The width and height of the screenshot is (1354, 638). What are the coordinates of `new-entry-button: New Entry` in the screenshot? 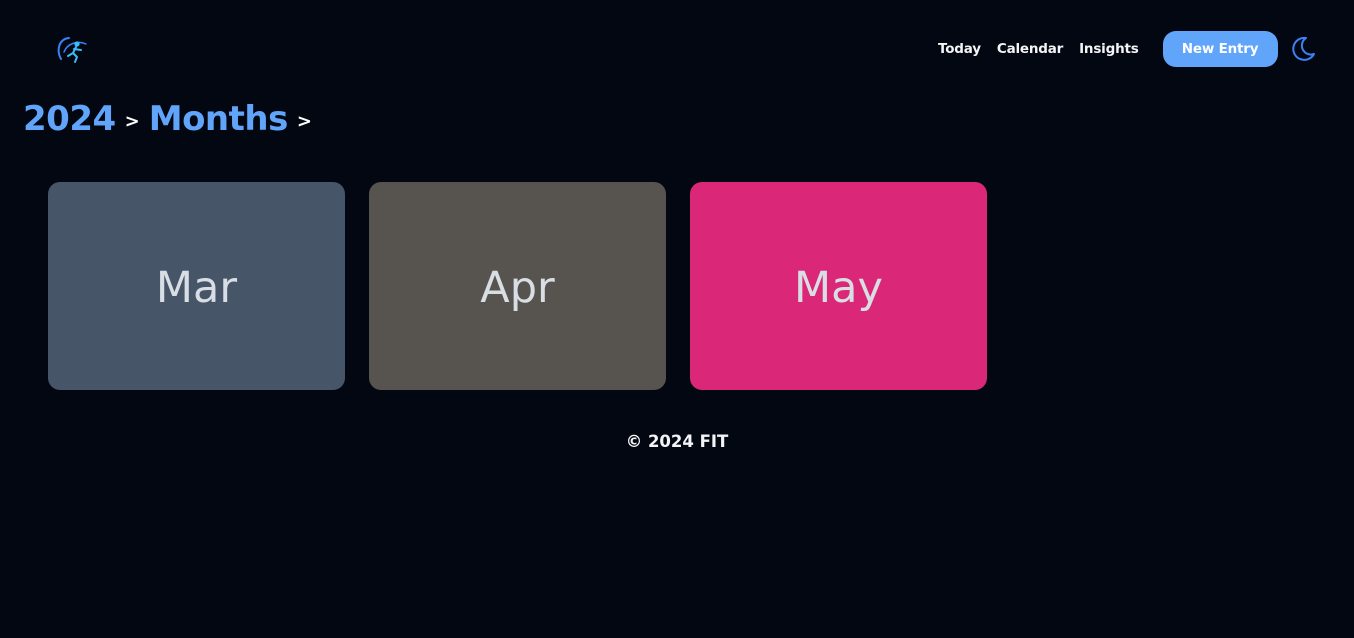 It's located at (1220, 49).